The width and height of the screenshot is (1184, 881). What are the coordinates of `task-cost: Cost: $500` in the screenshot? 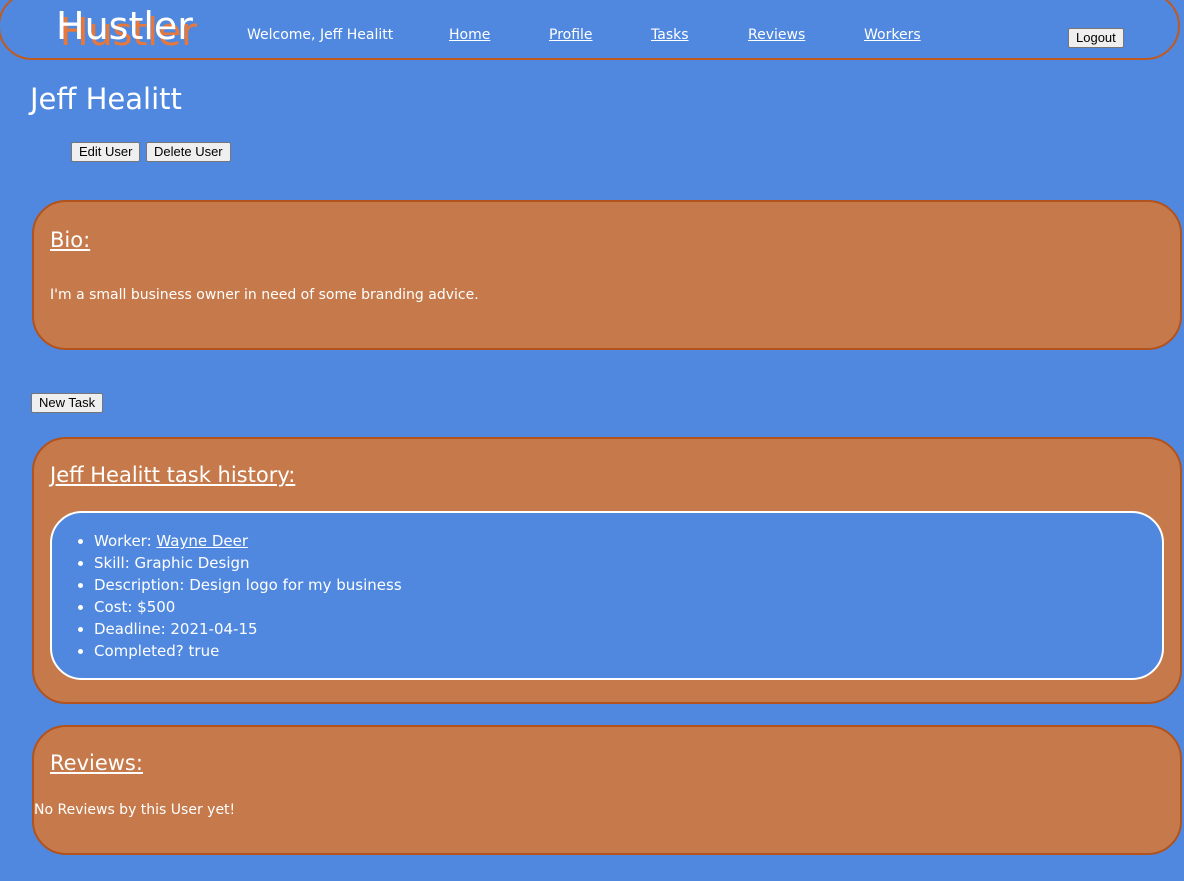 It's located at (248, 607).